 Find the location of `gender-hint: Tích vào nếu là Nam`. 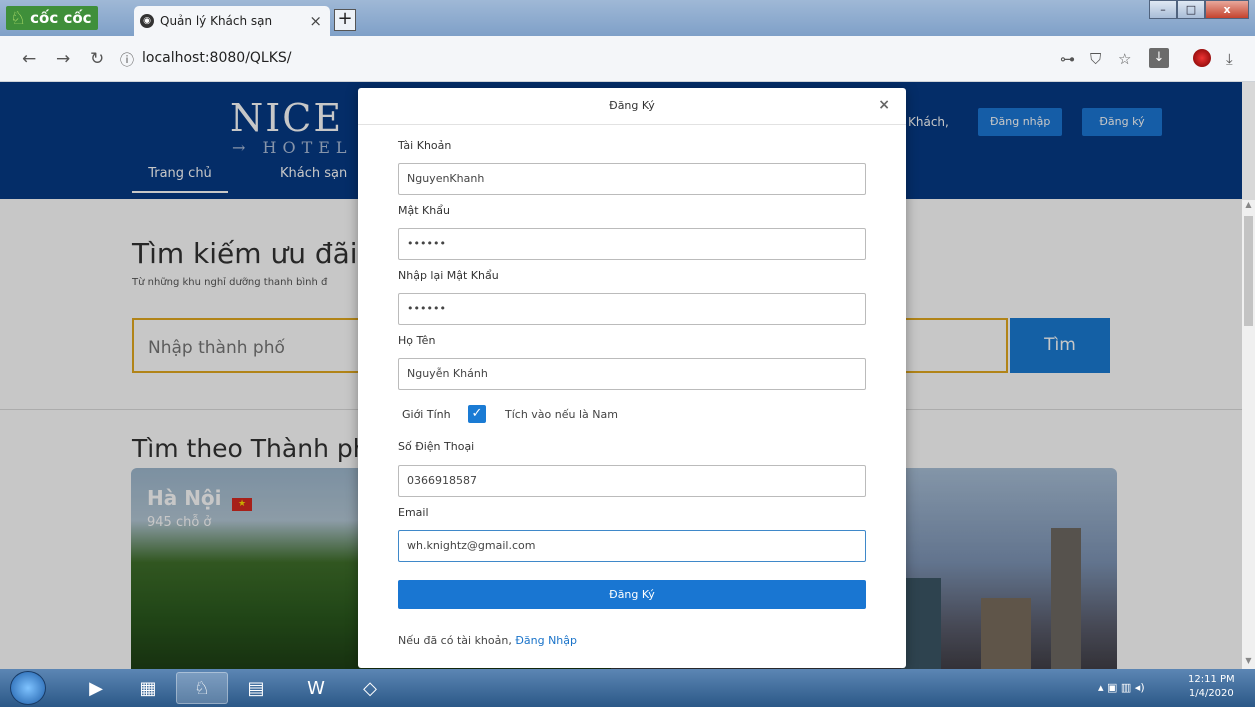

gender-hint: Tích vào nếu là Nam is located at coordinates (561, 414).